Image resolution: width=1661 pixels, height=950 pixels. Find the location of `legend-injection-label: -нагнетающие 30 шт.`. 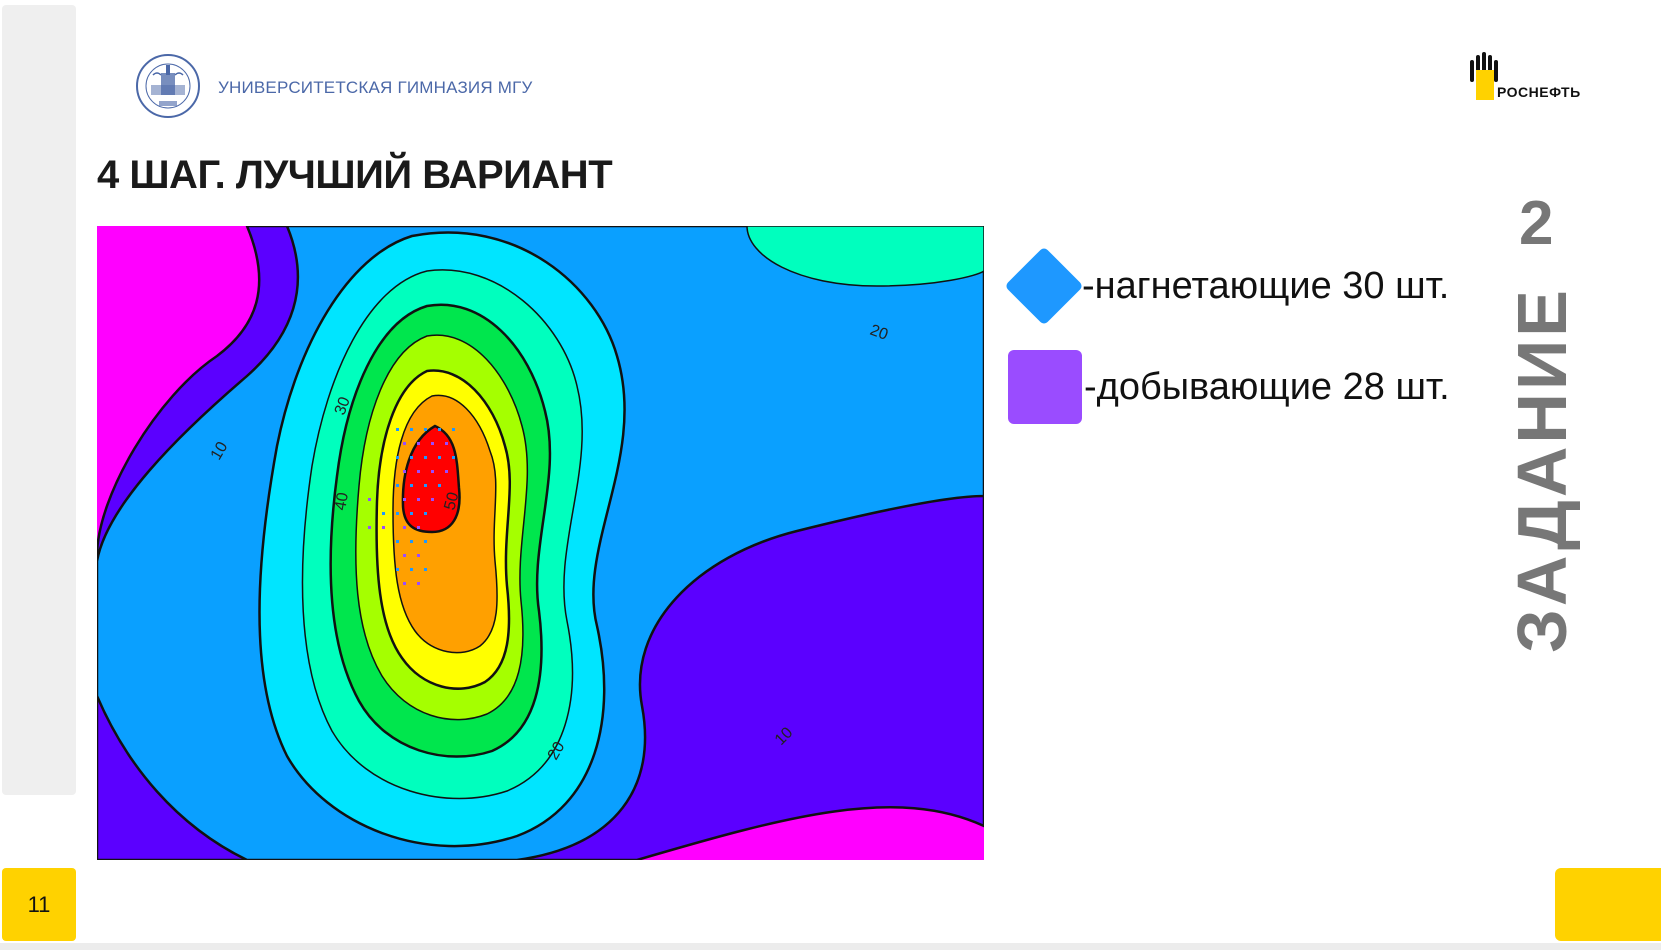

legend-injection-label: -нагнетающие 30 шт. is located at coordinates (1266, 285).